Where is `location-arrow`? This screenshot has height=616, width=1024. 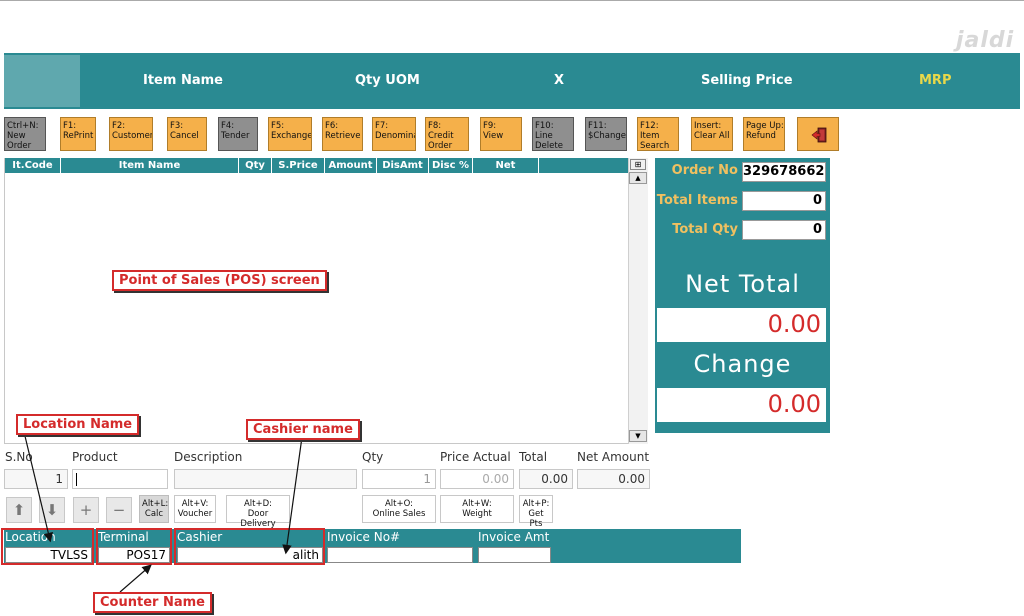 location-arrow is located at coordinates (38, 487).